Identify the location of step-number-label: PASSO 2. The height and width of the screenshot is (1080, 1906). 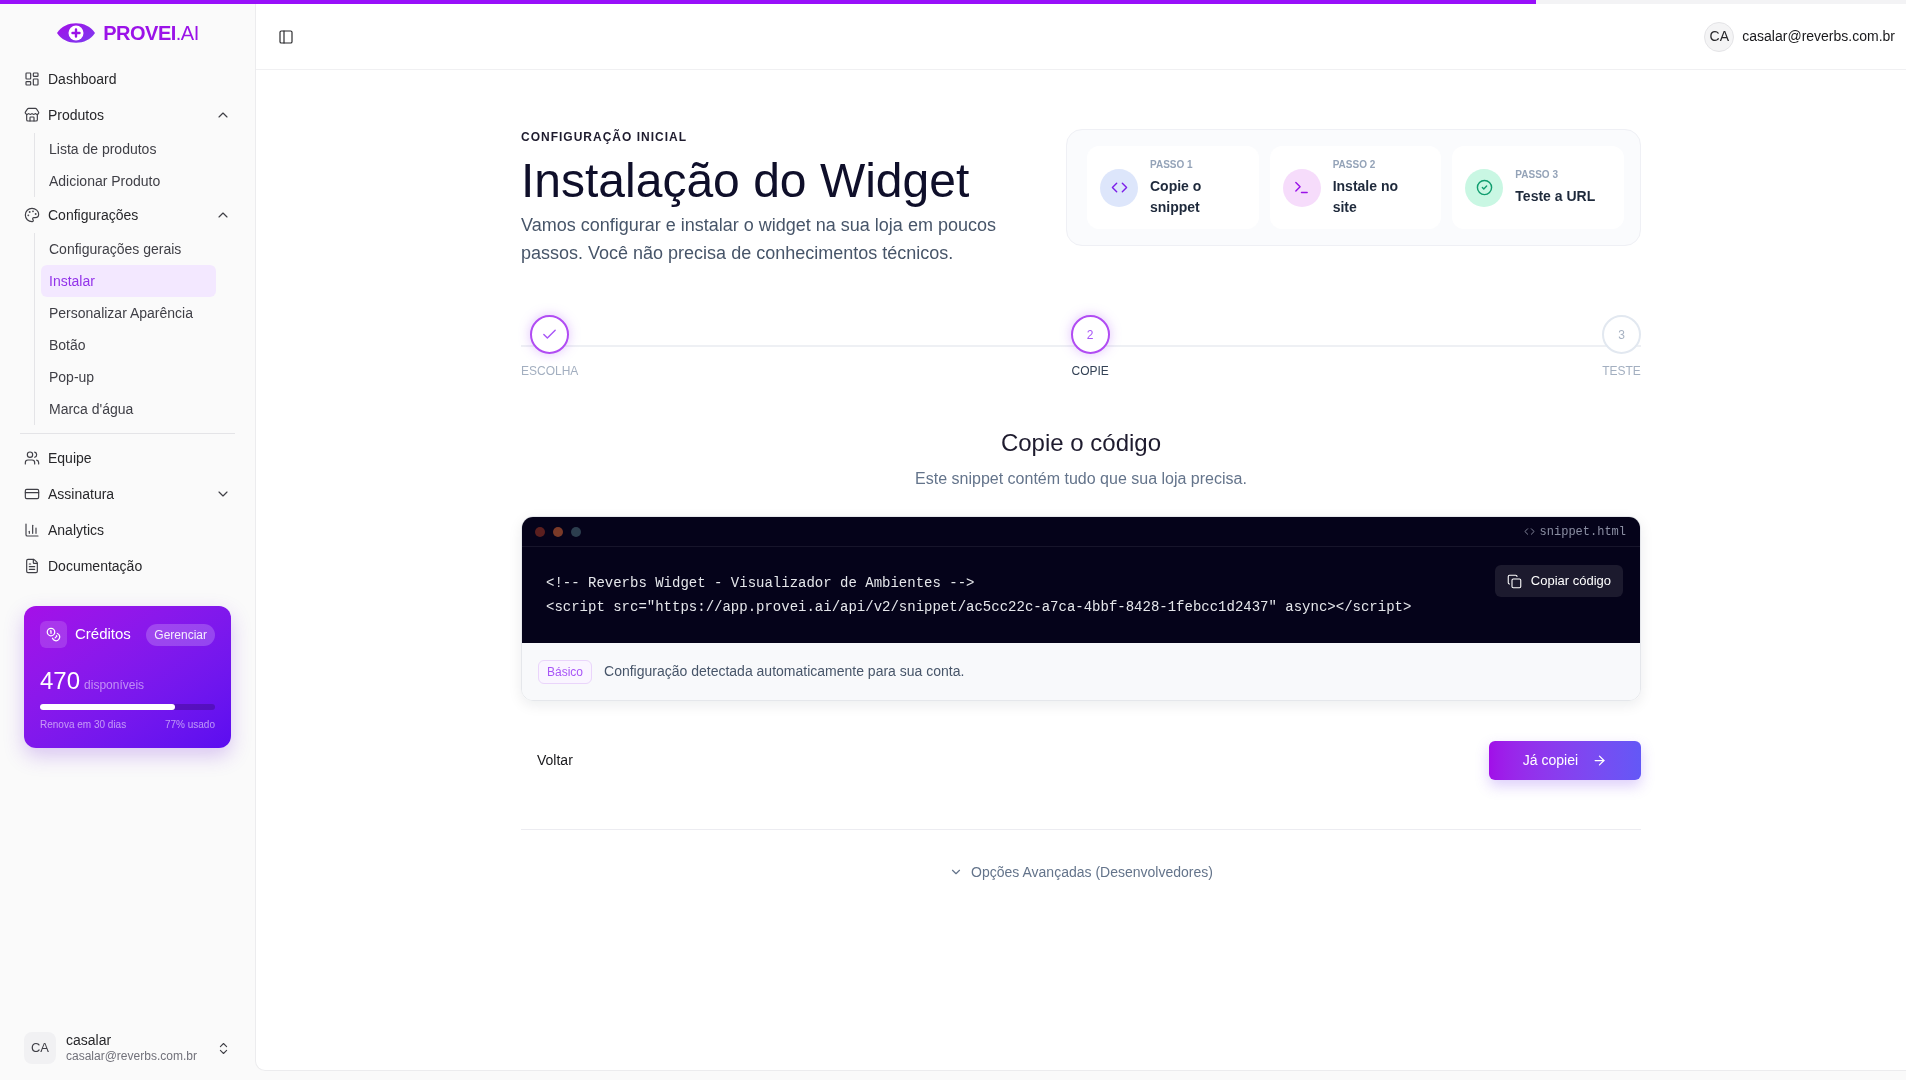
(1354, 164).